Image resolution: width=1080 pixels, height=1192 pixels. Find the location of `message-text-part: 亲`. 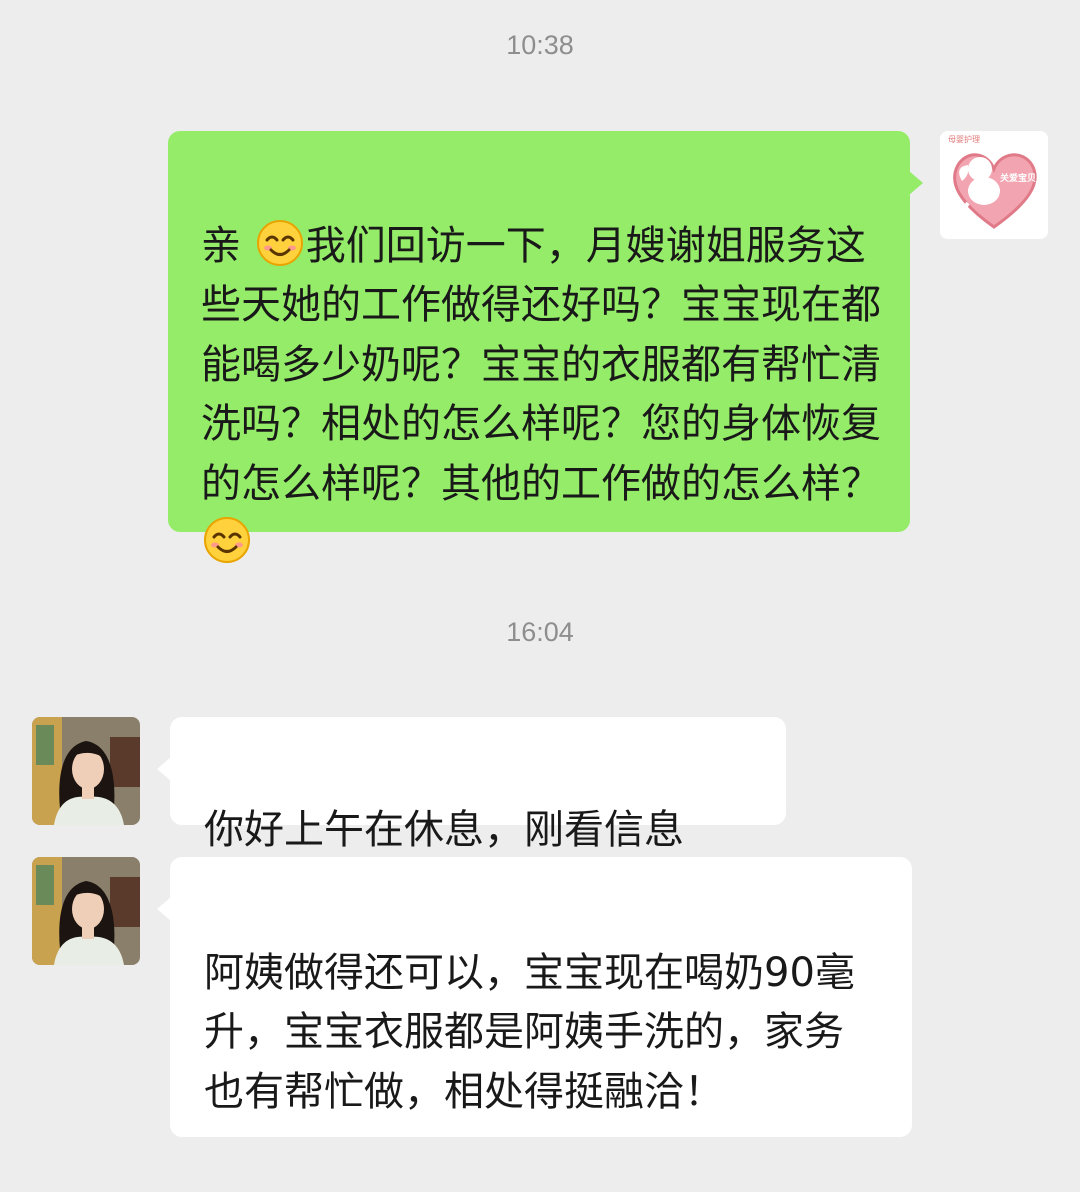

message-text-part: 亲 is located at coordinates (227, 245).